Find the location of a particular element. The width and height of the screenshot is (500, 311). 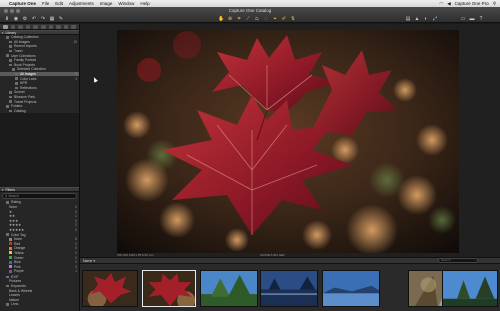

toolbar-left-group: ⬇ ◉ ⚙ ↶ ↷ ▦ ✎ is located at coordinates (34, 18).